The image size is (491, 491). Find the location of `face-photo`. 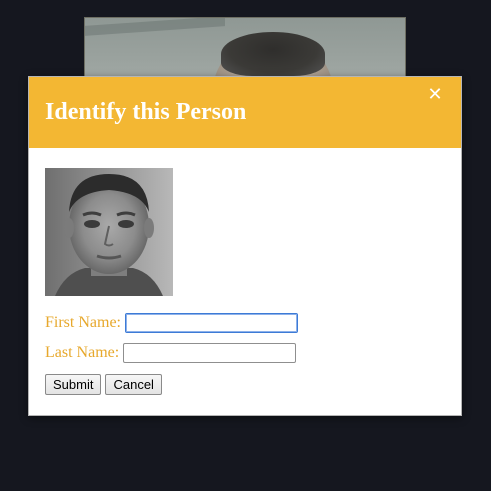

face-photo is located at coordinates (109, 232).